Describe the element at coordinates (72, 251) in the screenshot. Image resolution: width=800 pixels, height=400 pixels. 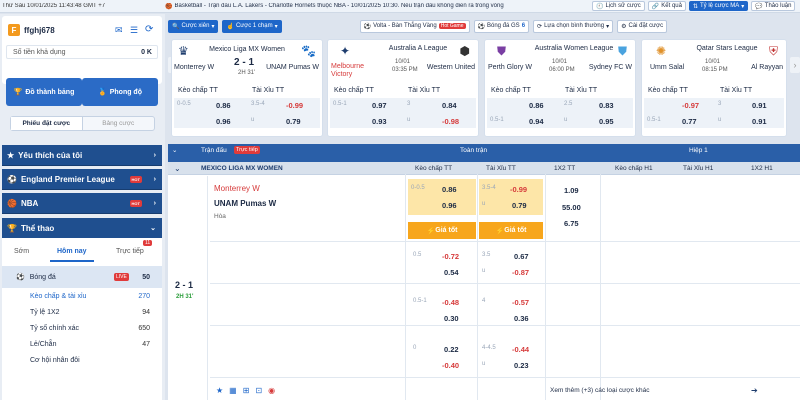
I see `tab-today: Hôm nay` at that location.